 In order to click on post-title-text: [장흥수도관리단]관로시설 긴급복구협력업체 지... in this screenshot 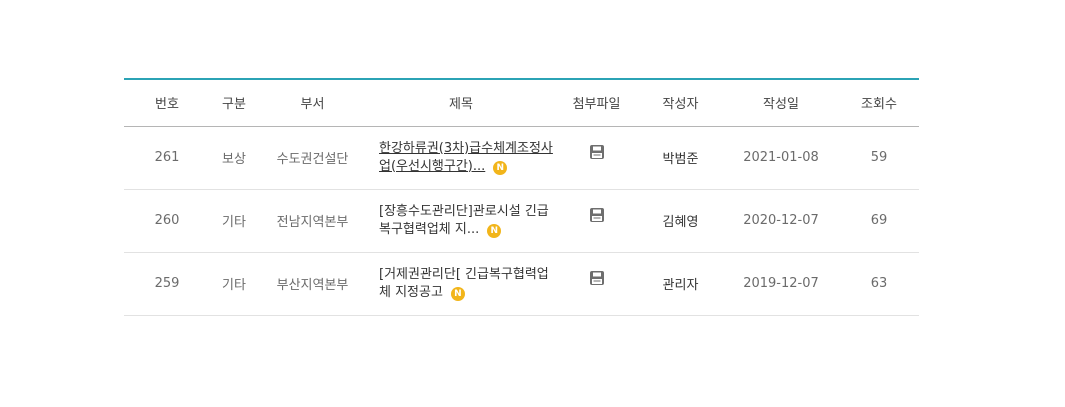, I will do `click(464, 220)`.